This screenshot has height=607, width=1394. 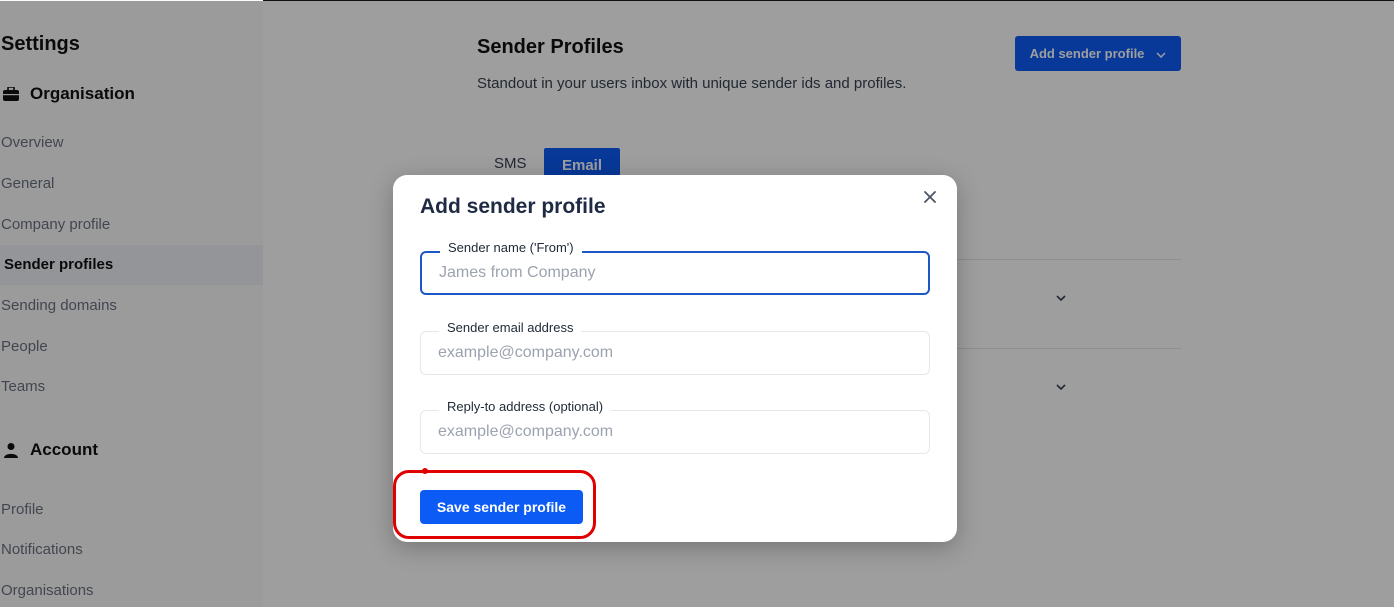 What do you see at coordinates (513, 206) in the screenshot?
I see `modal-title: Add sender profile` at bounding box center [513, 206].